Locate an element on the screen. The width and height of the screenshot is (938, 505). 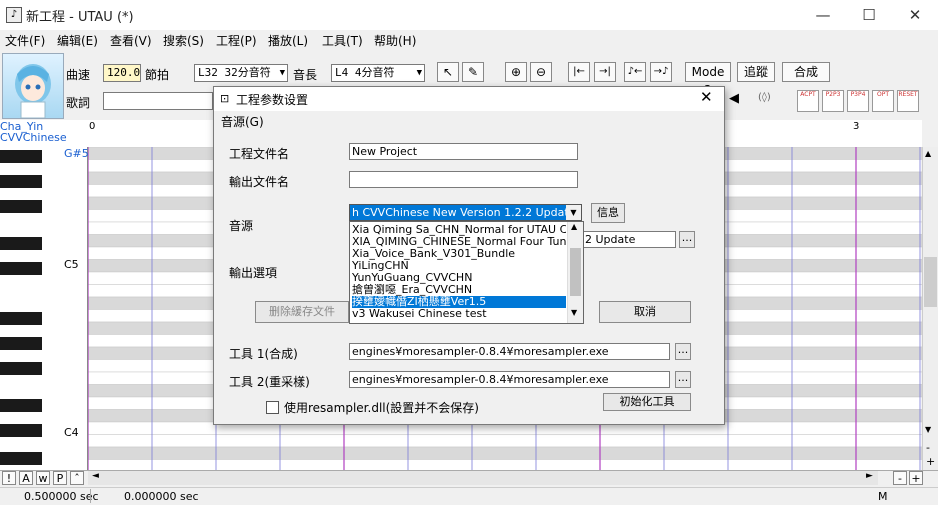
menu-search: 搜索(S) is located at coordinates (183, 40).